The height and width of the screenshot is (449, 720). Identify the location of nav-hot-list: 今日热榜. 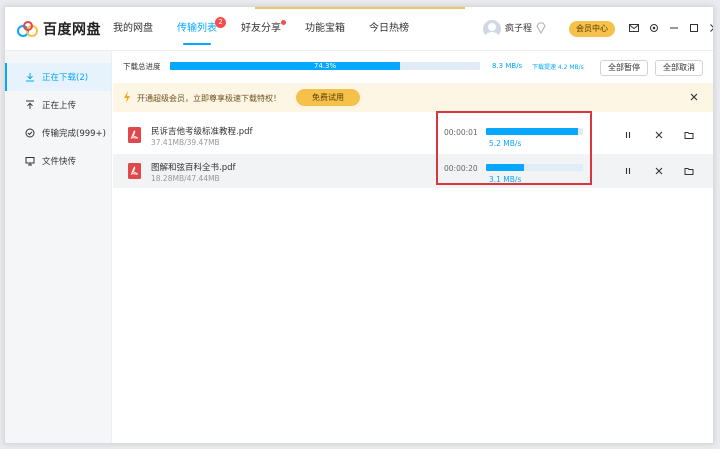
(389, 29).